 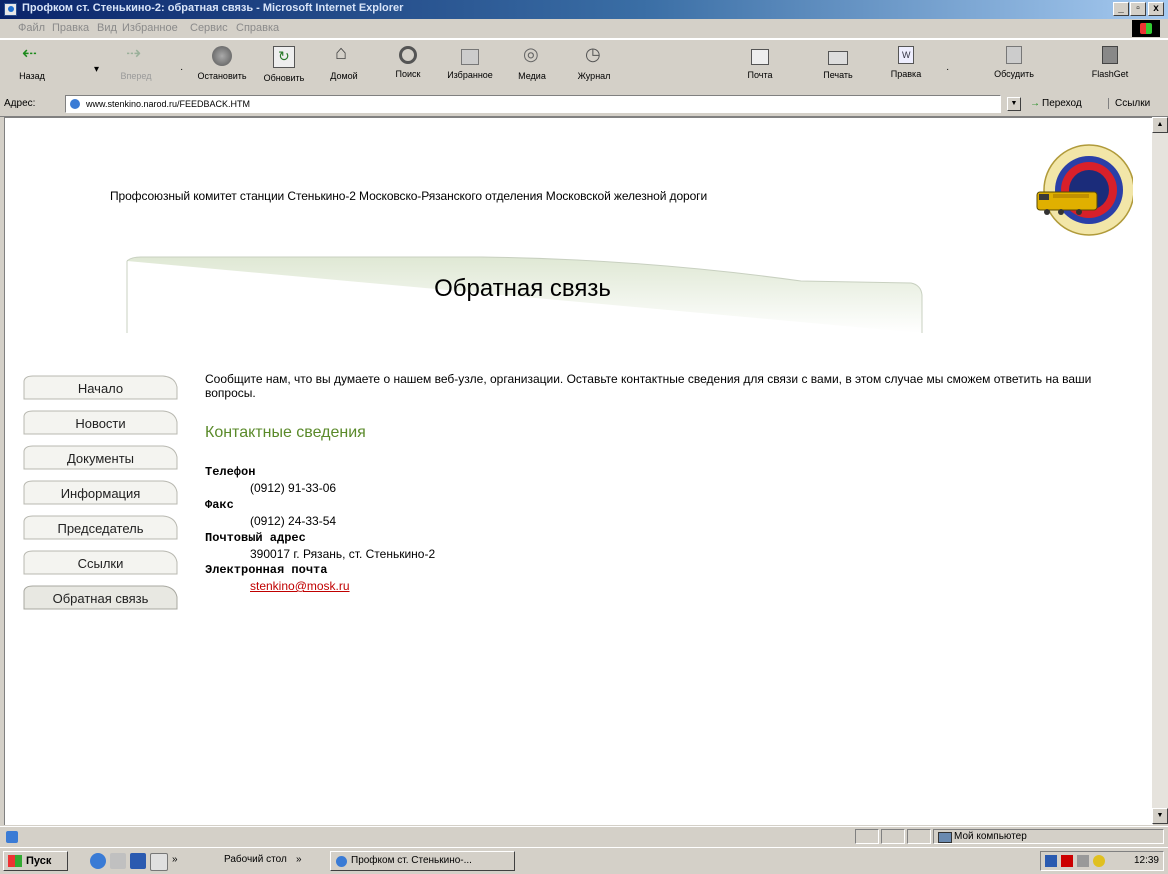 What do you see at coordinates (584, 29) in the screenshot?
I see `menu-bar: Файл Правка Вид Избранное Сервис Справка` at bounding box center [584, 29].